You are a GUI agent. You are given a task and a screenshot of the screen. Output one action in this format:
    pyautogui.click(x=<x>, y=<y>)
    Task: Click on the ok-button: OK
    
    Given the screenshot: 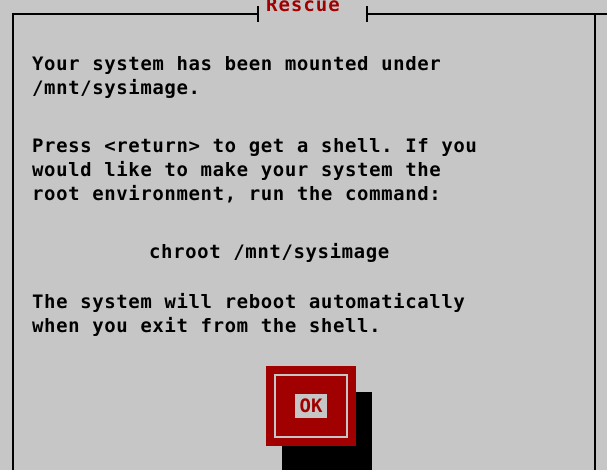 What is the action you would take?
    pyautogui.click(x=311, y=406)
    